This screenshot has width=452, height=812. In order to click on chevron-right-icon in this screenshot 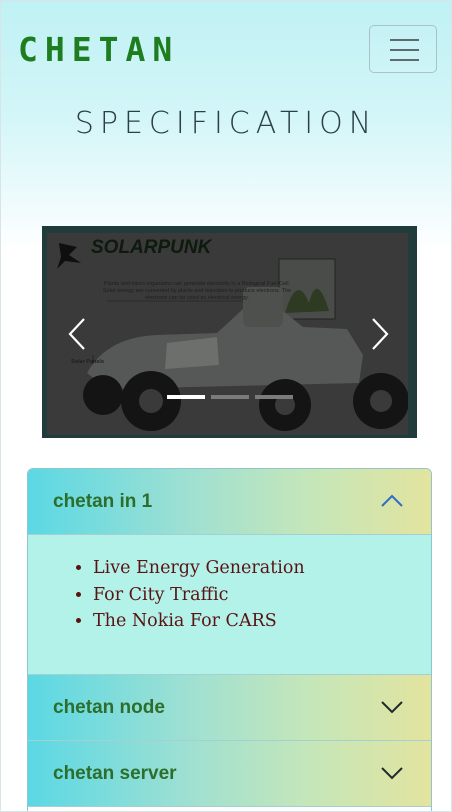, I will do `click(380, 334)`.